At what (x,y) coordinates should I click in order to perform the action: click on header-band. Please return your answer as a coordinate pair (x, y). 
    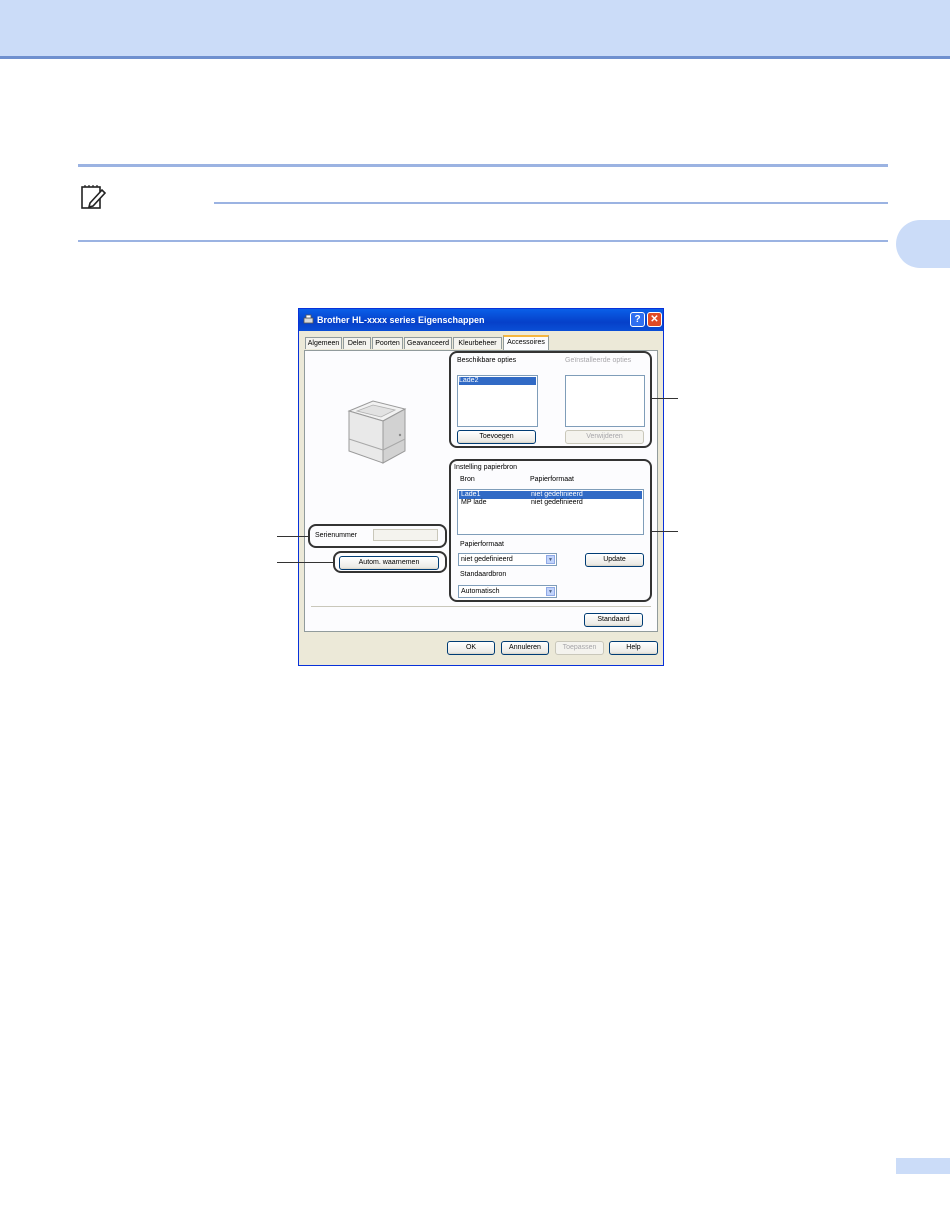
    Looking at the image, I should click on (475, 29).